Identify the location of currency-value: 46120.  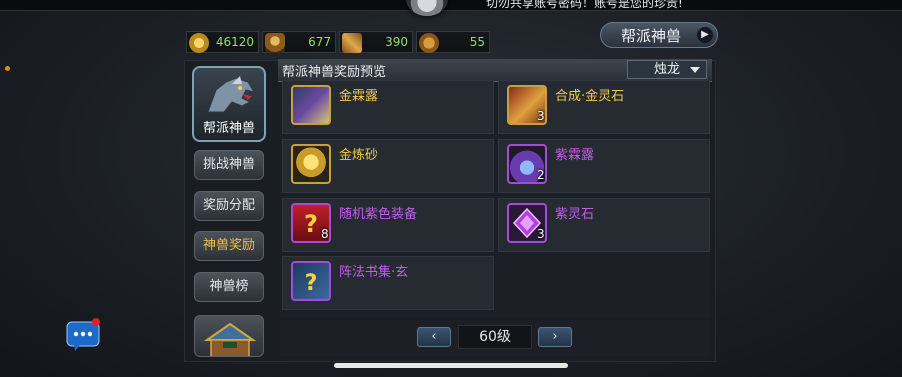
(234, 42).